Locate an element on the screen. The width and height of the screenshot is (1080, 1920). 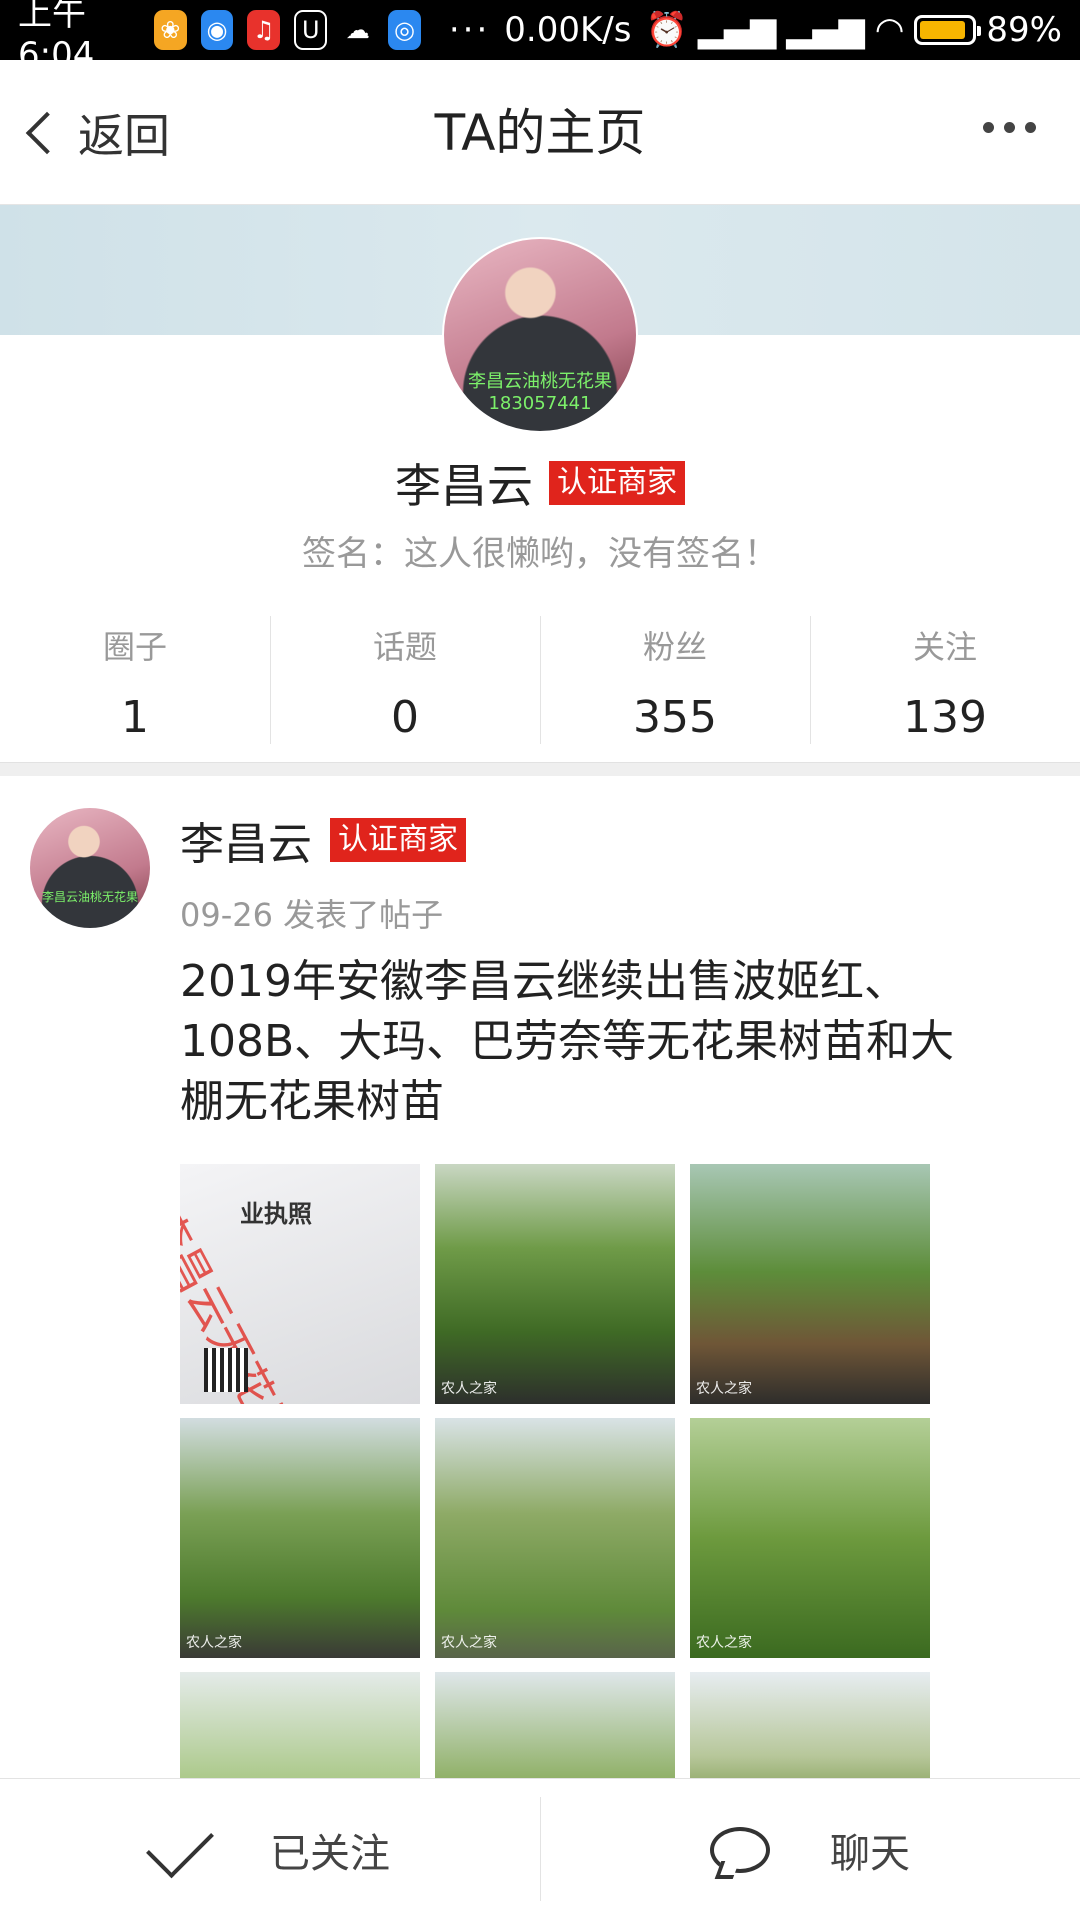
chat-bubble-icon is located at coordinates (740, 1849).